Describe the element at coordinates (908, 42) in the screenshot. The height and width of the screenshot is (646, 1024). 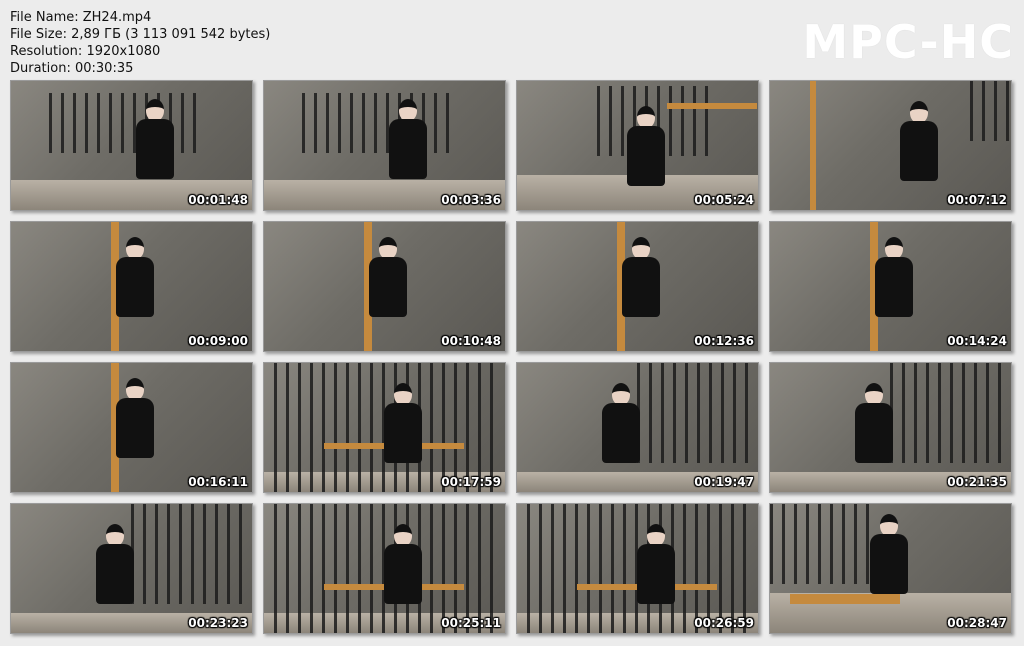
I see `mpc-hc-logo: MPC-HC` at that location.